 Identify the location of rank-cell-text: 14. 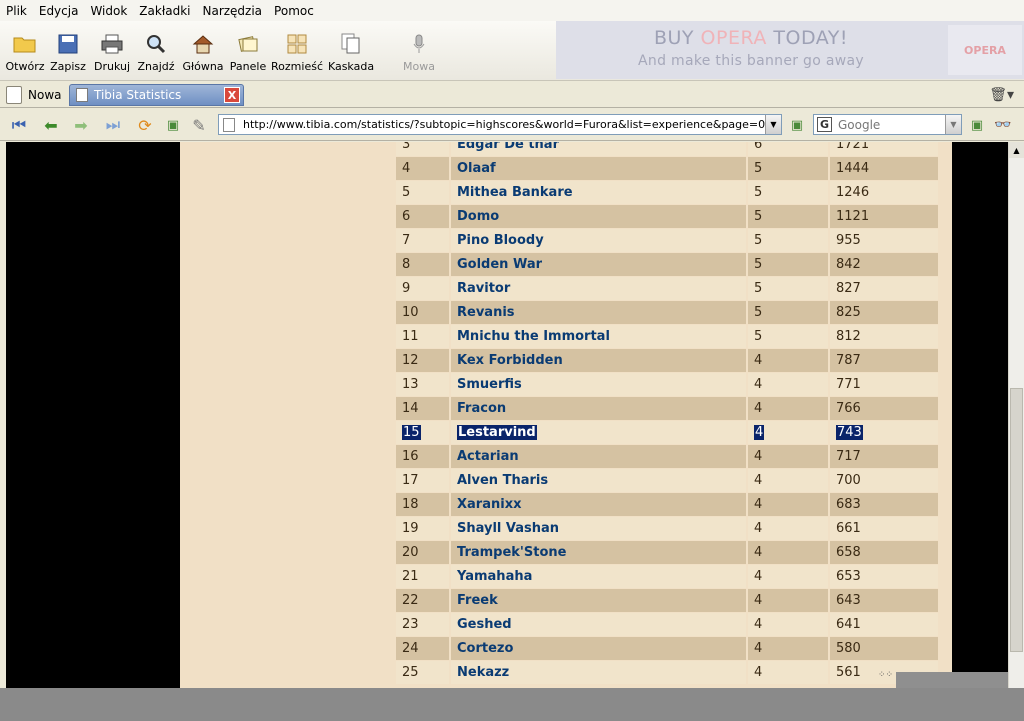
(410, 408).